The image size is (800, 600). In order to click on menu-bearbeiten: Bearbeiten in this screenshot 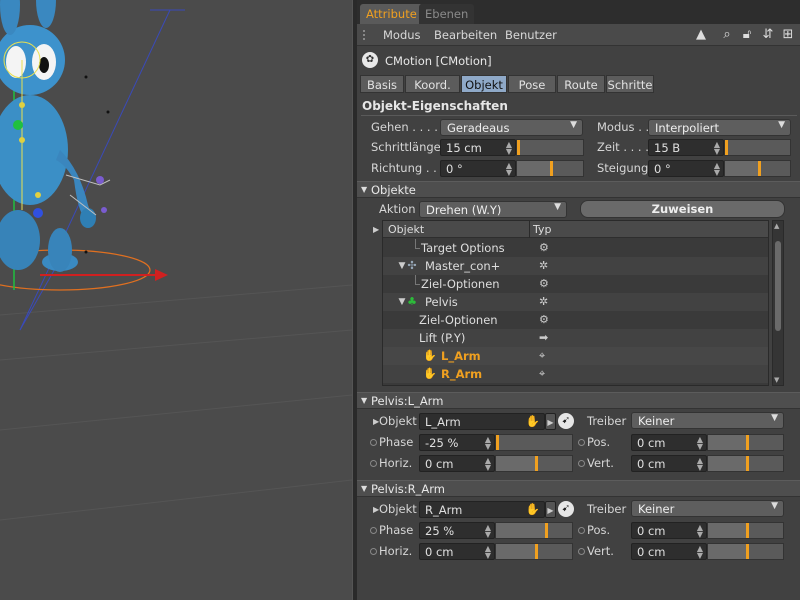, I will do `click(465, 35)`.